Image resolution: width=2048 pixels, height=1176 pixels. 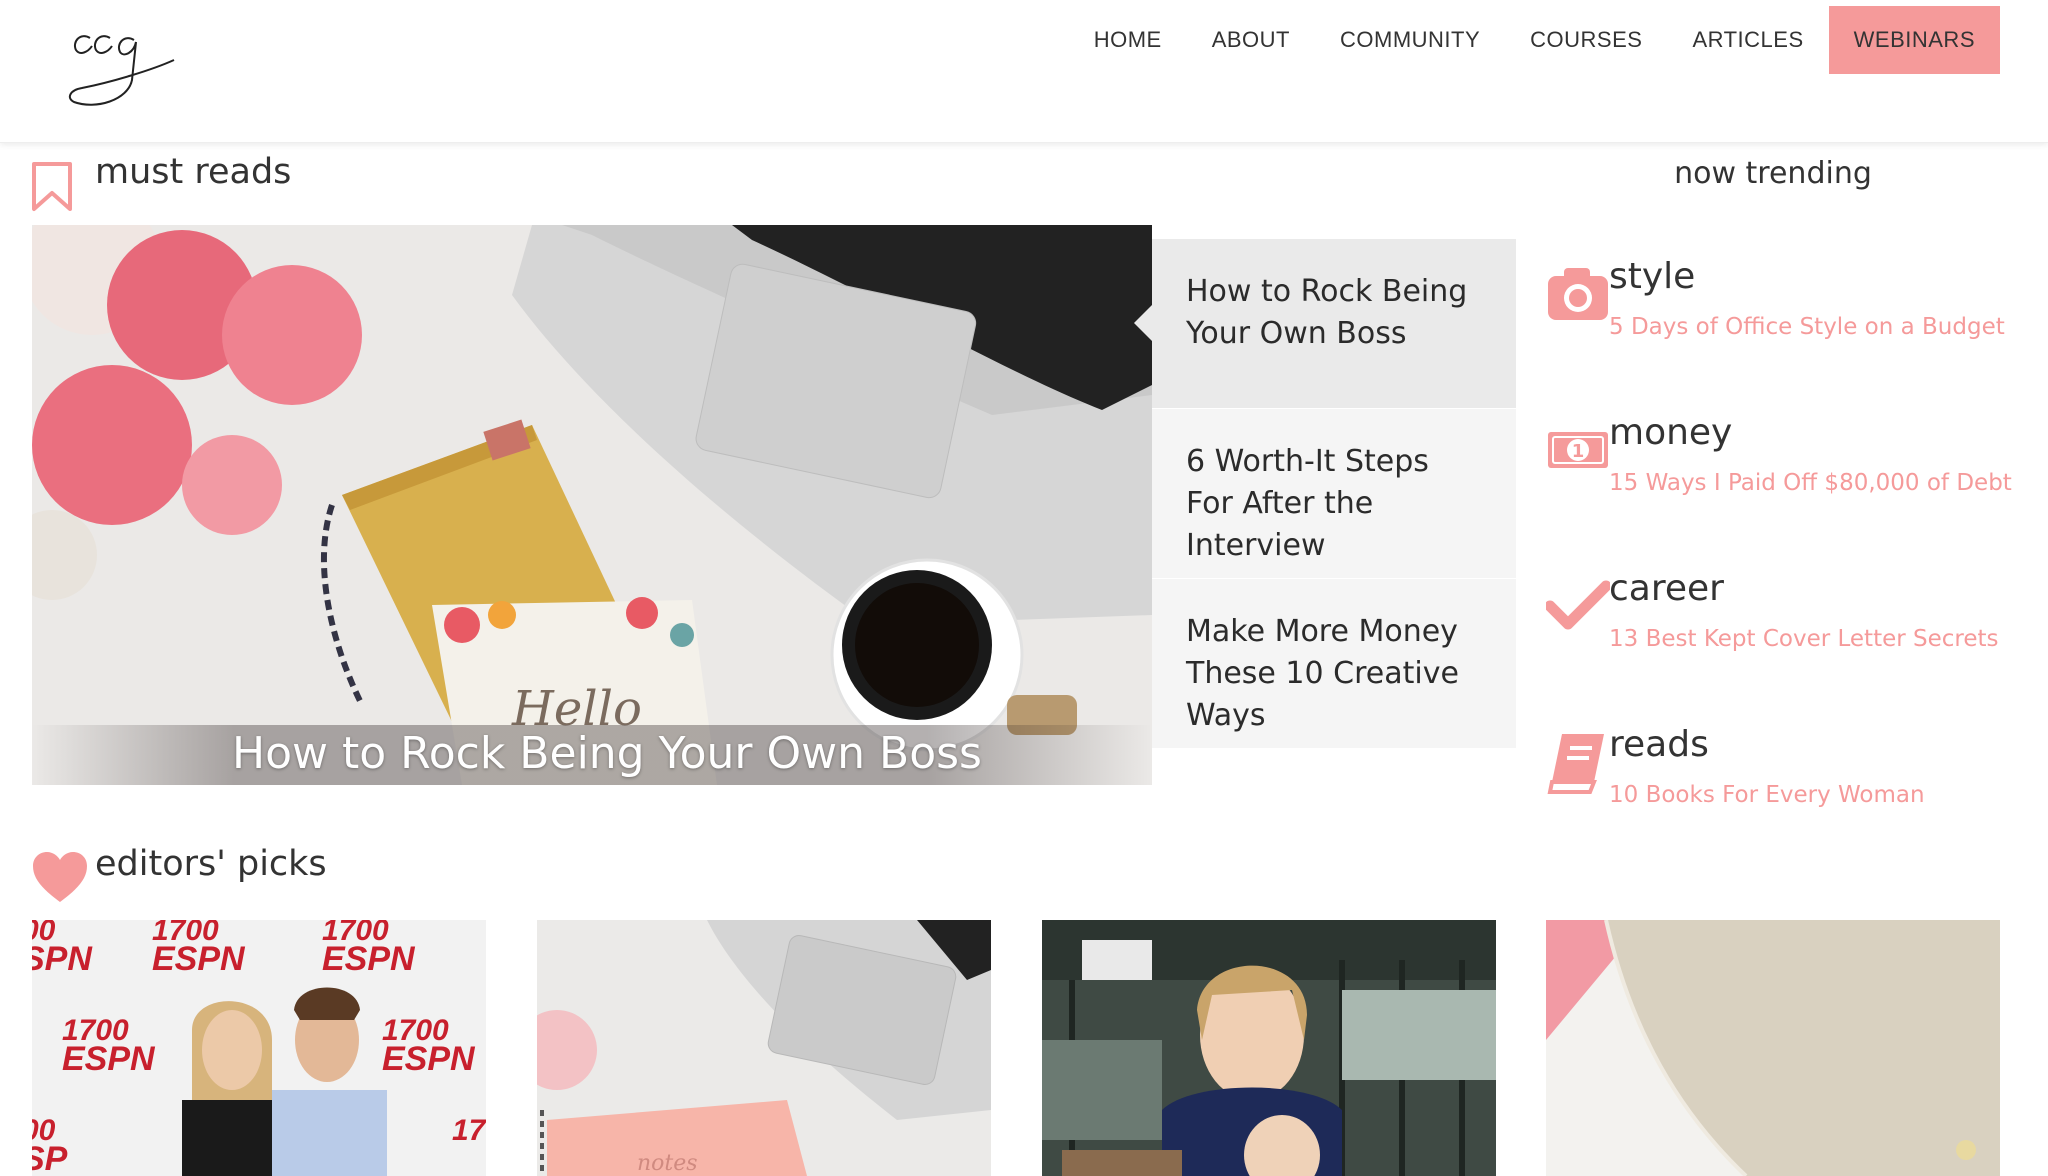 I want to click on camera-icon, so click(x=1578, y=294).